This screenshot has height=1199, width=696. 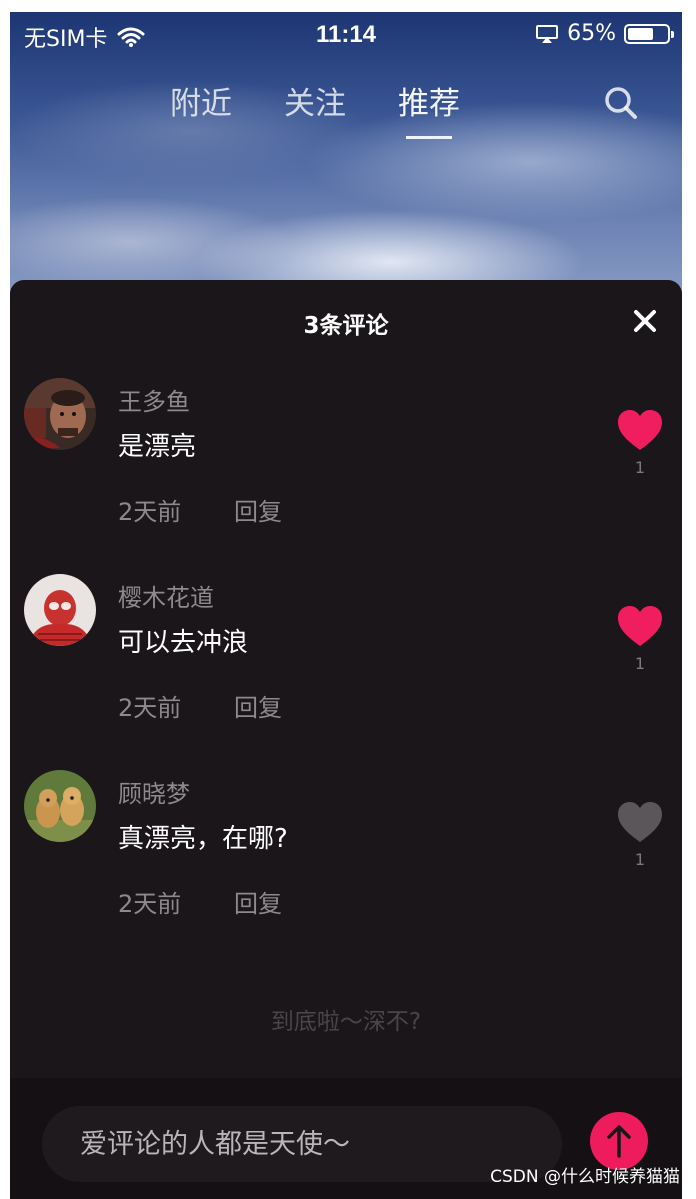 What do you see at coordinates (645, 321) in the screenshot?
I see `close-icon` at bounding box center [645, 321].